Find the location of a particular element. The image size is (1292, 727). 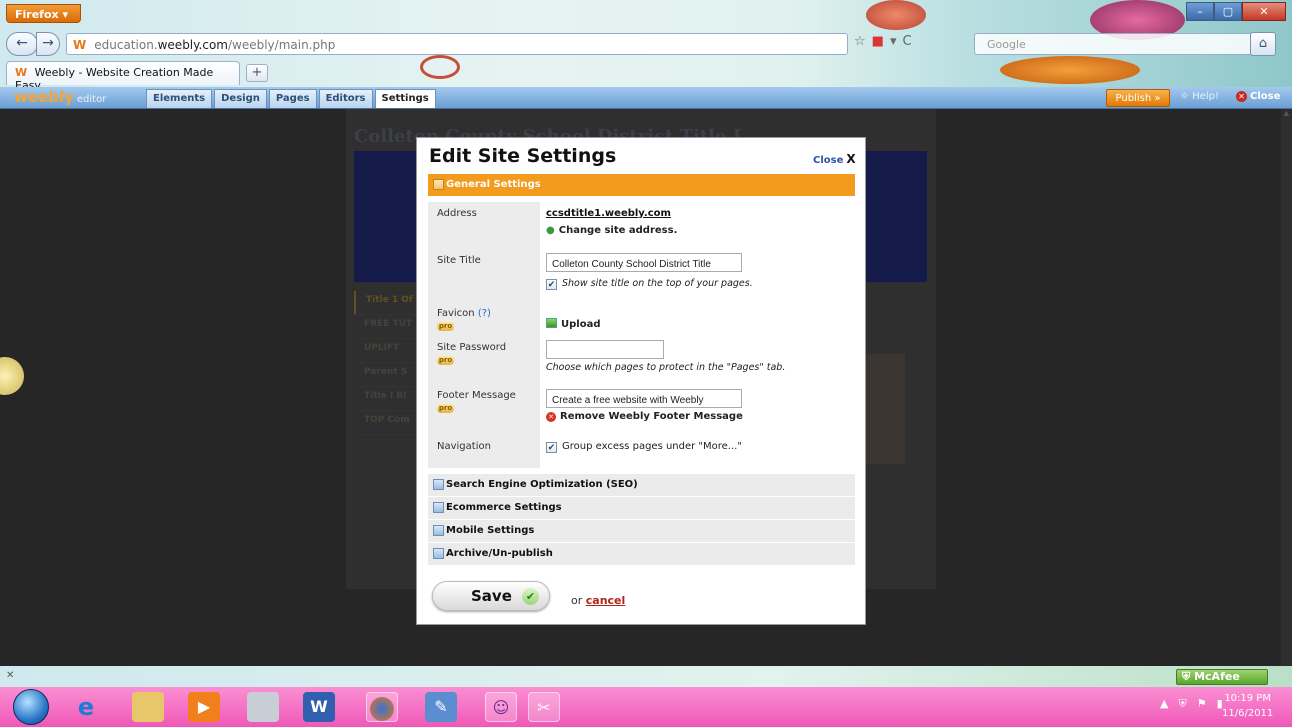

mcafee-shield-icon: ⛨ is located at coordinates (1188, 676).